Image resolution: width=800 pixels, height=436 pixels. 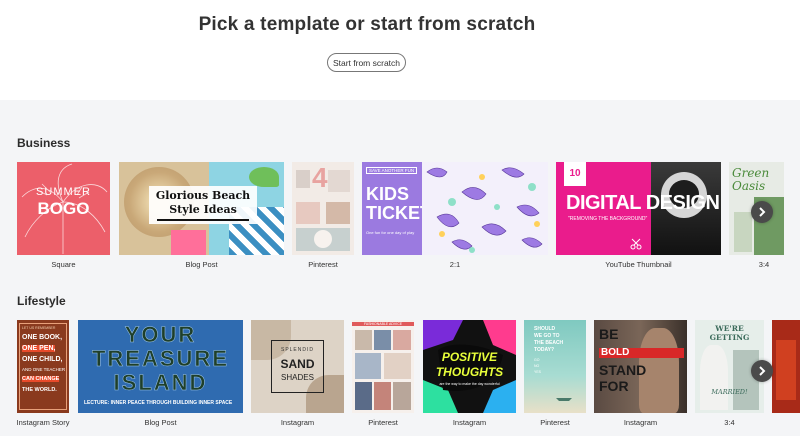 I want to click on caption-blog-post-lifestyle: Blog Post, so click(x=160, y=422).